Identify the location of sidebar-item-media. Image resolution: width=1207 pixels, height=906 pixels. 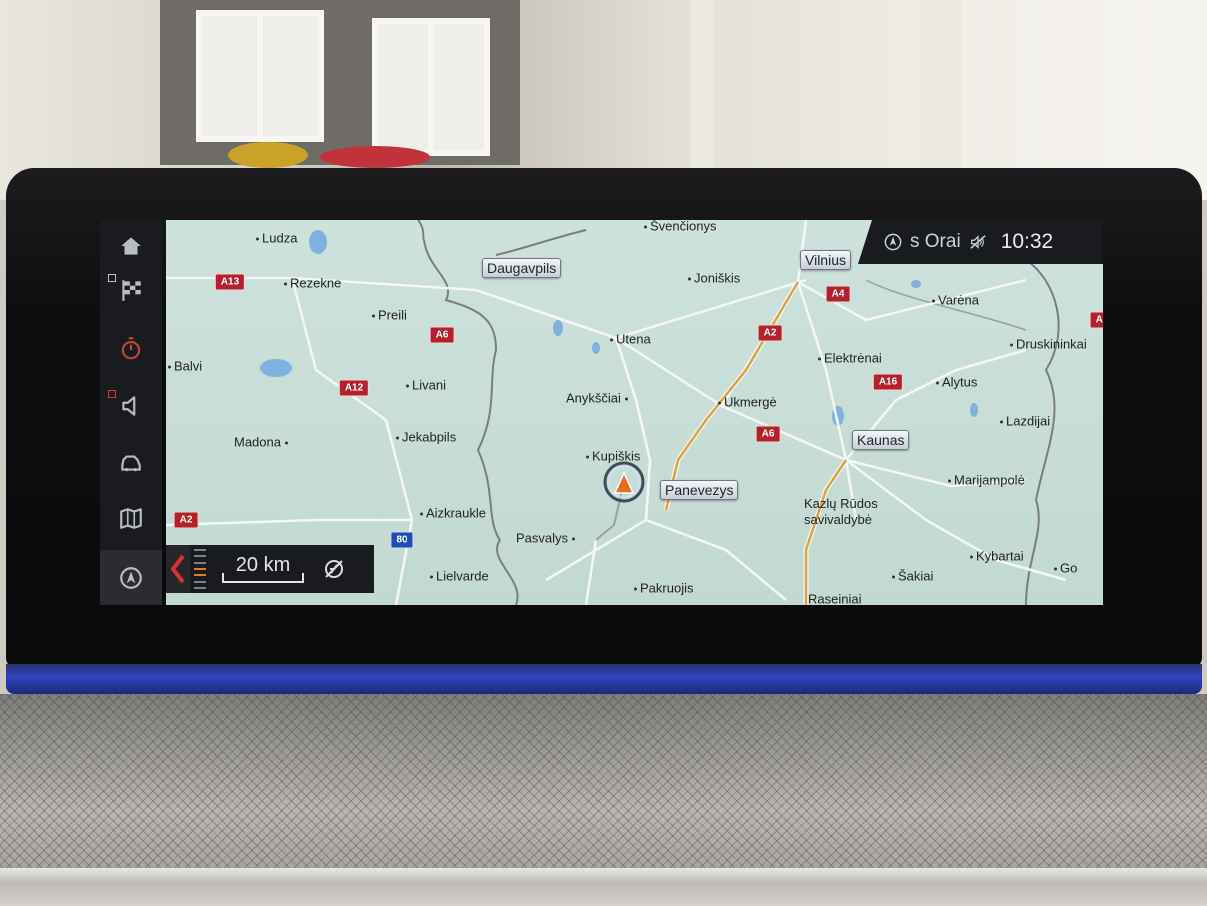
(131, 406).